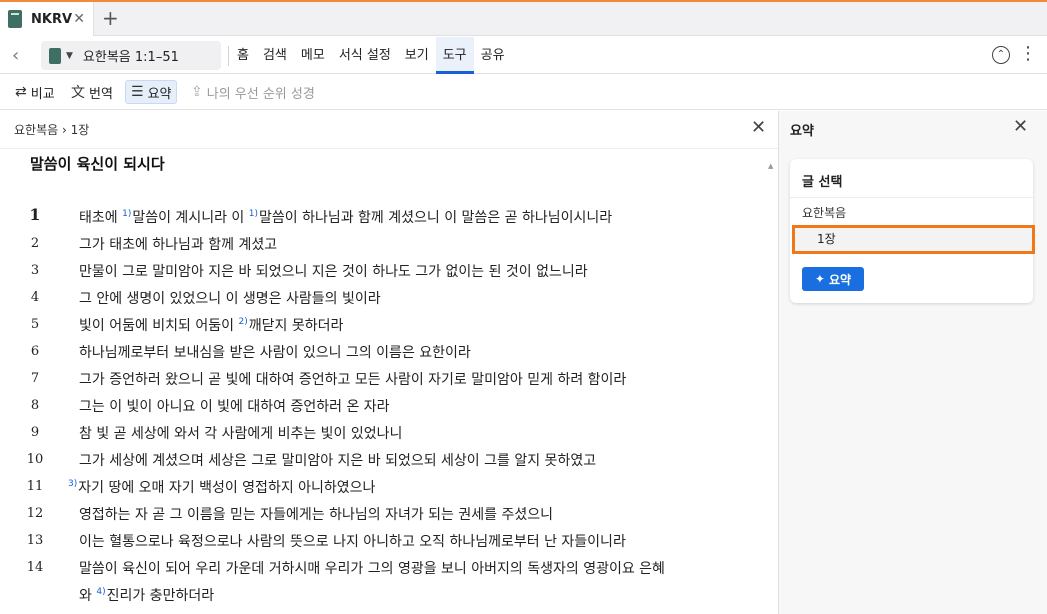  Describe the element at coordinates (824, 213) in the screenshot. I see `book-name: 요한복음` at that location.